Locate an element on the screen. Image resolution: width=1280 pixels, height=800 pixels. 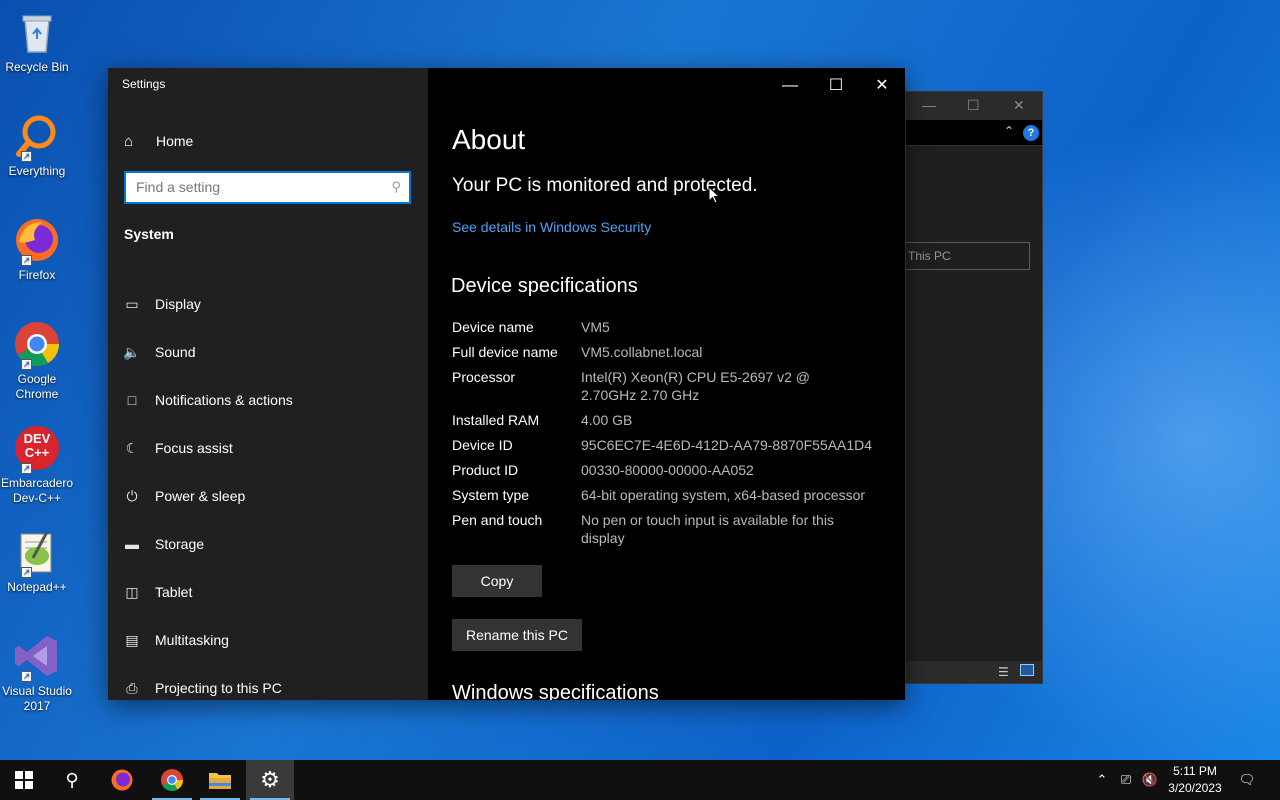
desktop-icon-notepadpp: ↗ Notepad++ is located at coordinates (37, 561).